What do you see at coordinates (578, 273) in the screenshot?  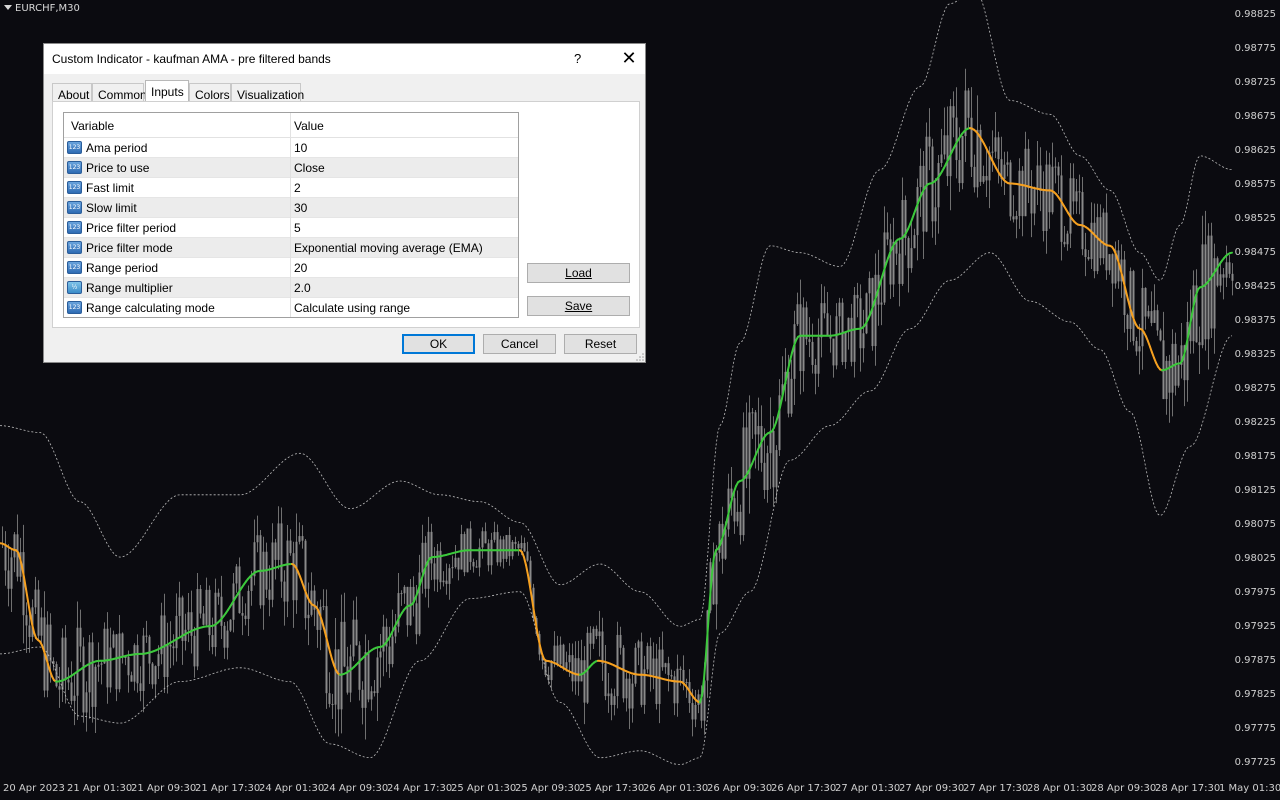 I see `load-button: Load` at bounding box center [578, 273].